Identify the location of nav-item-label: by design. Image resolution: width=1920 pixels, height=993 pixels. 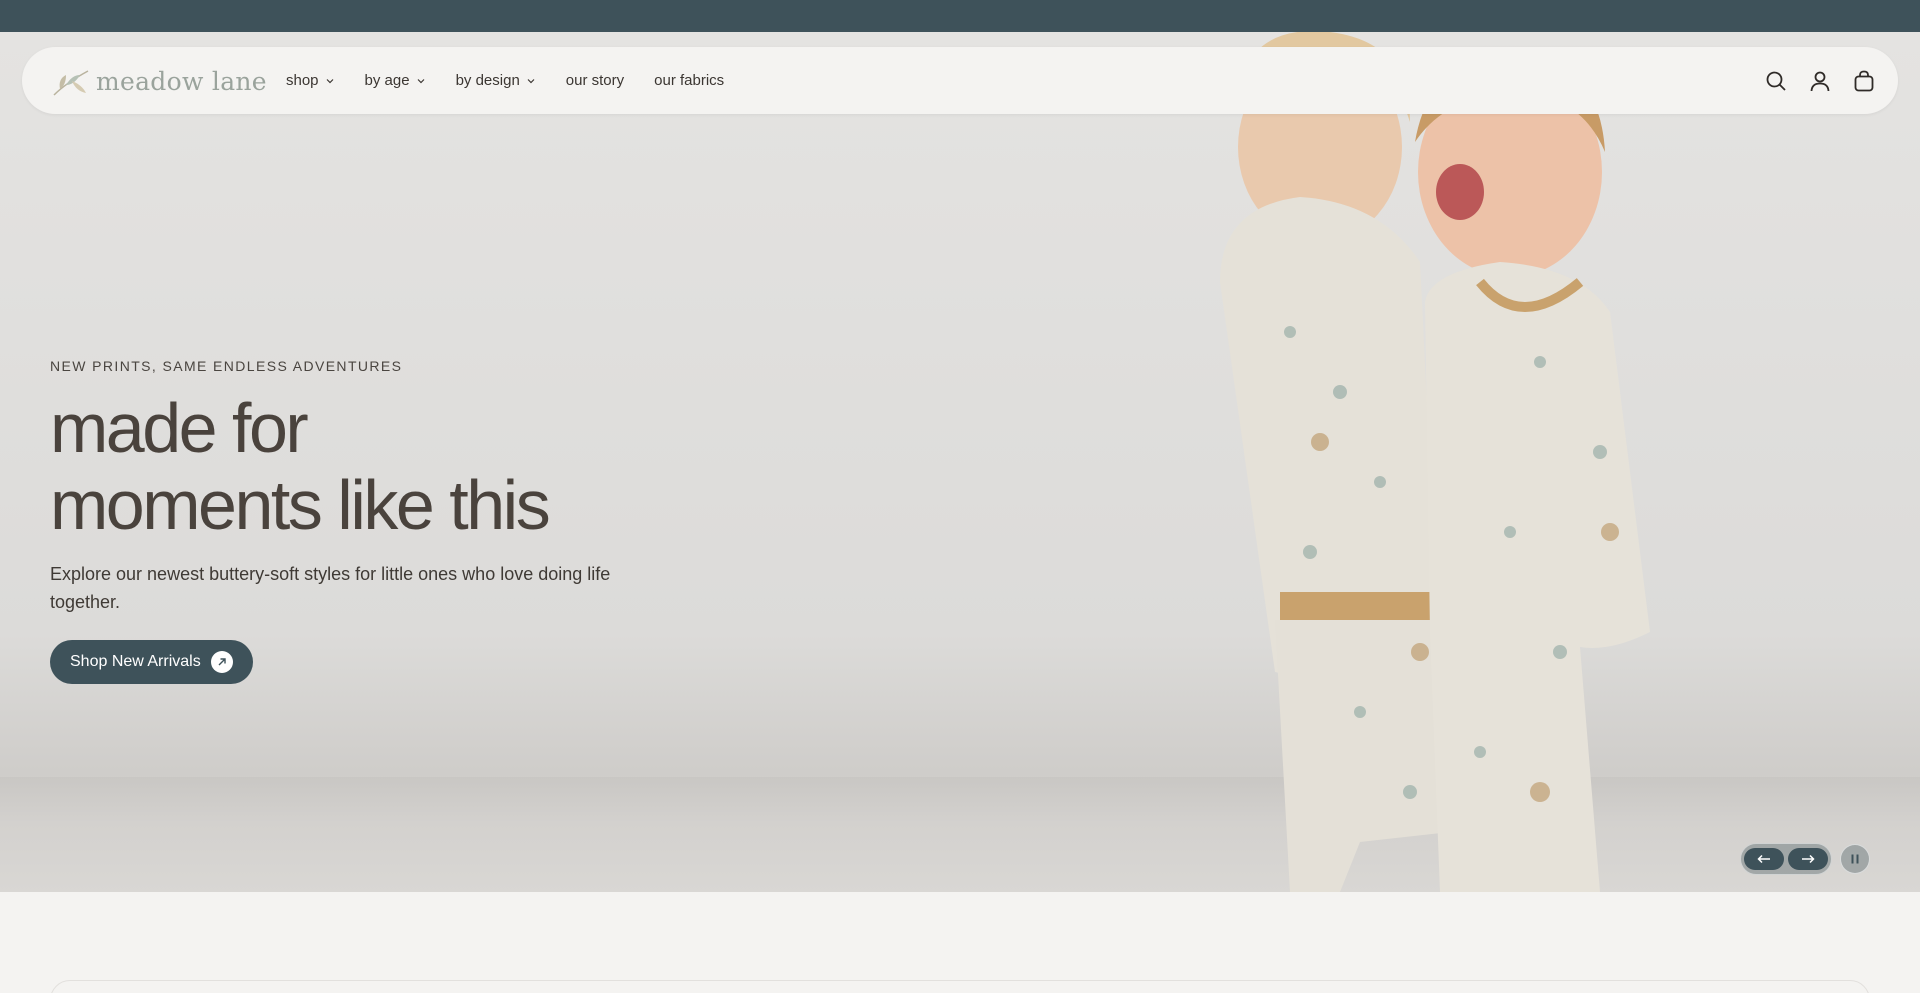
(487, 80).